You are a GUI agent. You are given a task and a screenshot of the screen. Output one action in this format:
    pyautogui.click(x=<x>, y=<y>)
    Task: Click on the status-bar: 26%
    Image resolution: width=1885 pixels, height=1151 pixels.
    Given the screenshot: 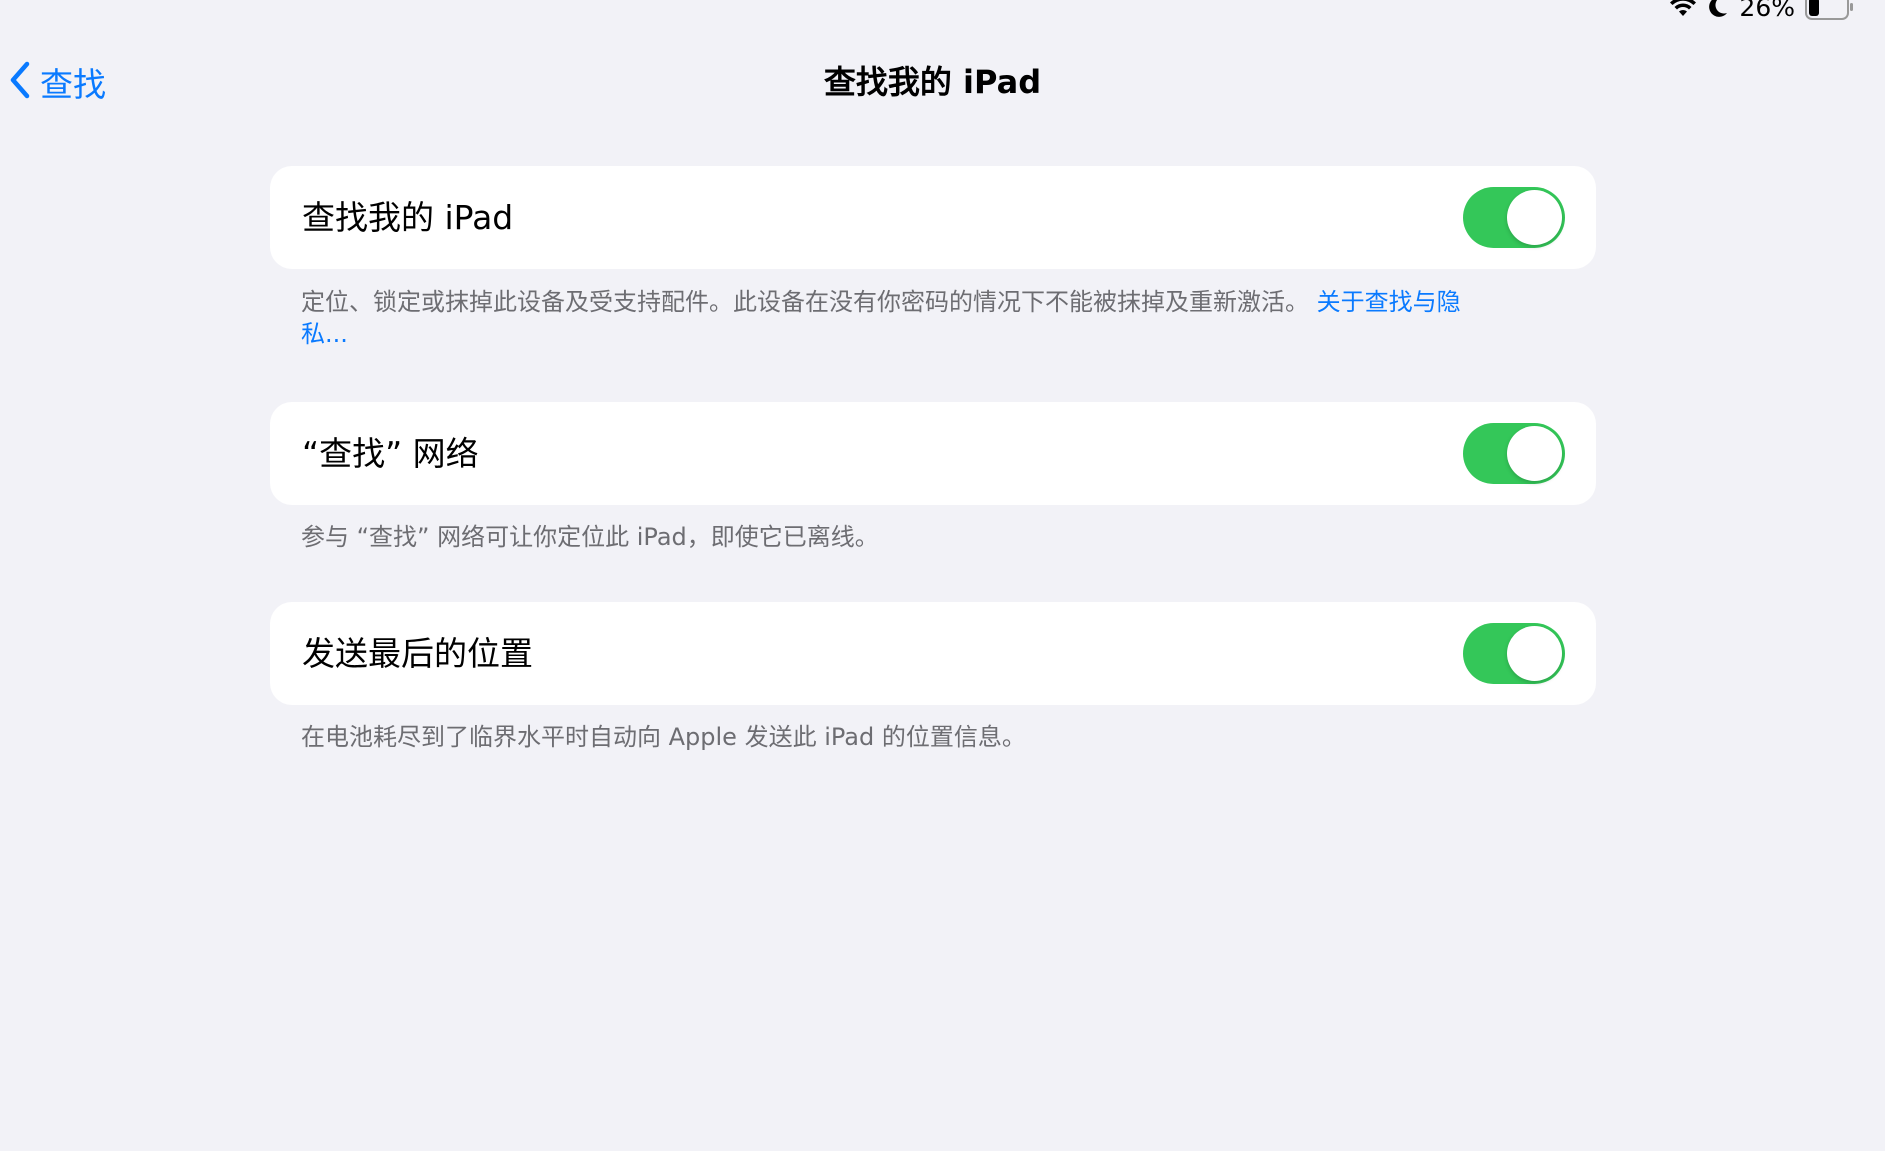 What is the action you would take?
    pyautogui.click(x=1762, y=12)
    